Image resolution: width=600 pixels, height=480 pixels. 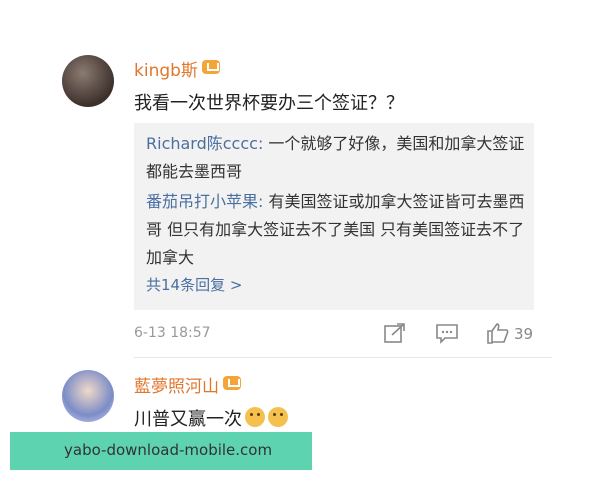 I want to click on more-replies-link: 共14条回复 >, so click(x=194, y=284).